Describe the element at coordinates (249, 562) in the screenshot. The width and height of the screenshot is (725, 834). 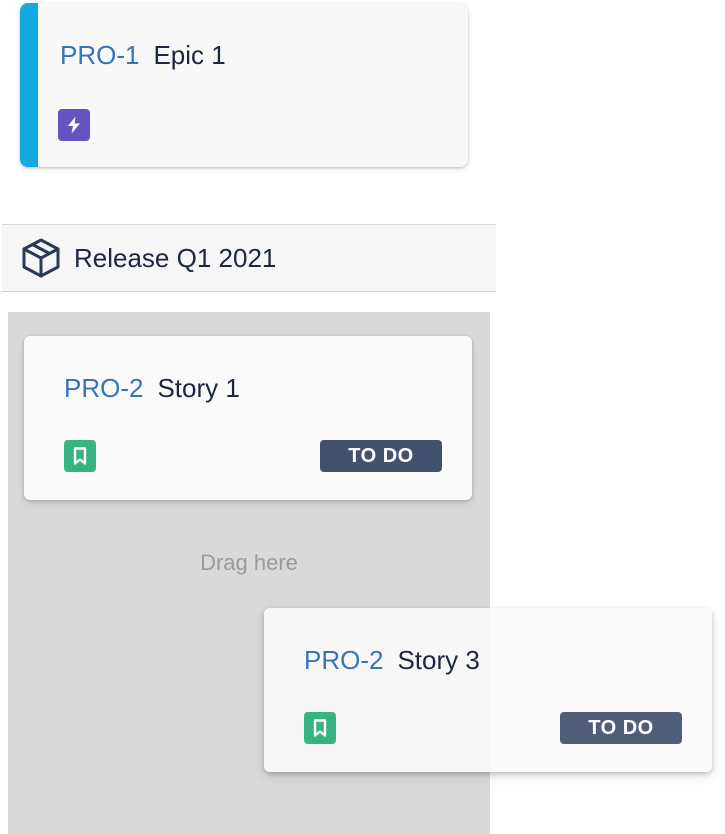
I see `drag-here-hint: Drag here` at that location.